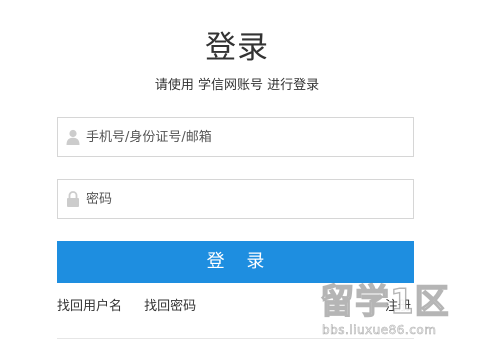 This screenshot has height=351, width=488. What do you see at coordinates (135, 307) in the screenshot?
I see `help-links: 找回用户名 找回密码` at bounding box center [135, 307].